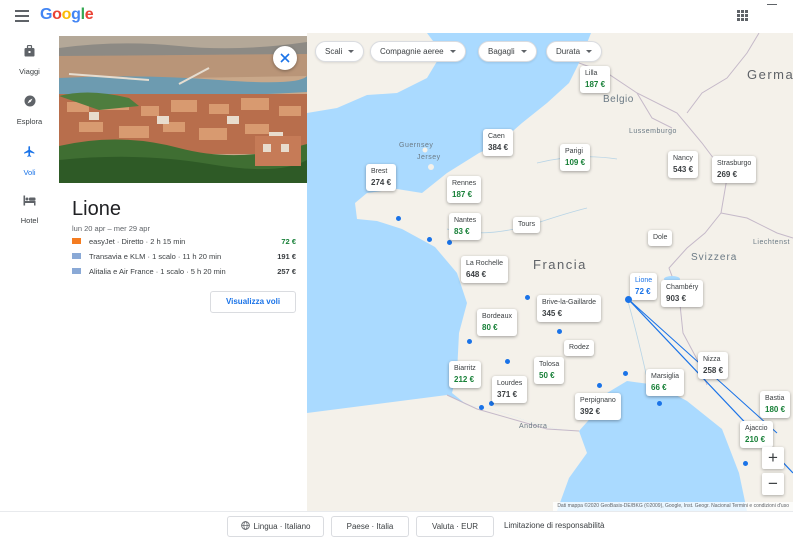 The image size is (793, 541). Describe the element at coordinates (554, 525) in the screenshot. I see `disclaimer-link: Limitazione di responsabilità` at that location.